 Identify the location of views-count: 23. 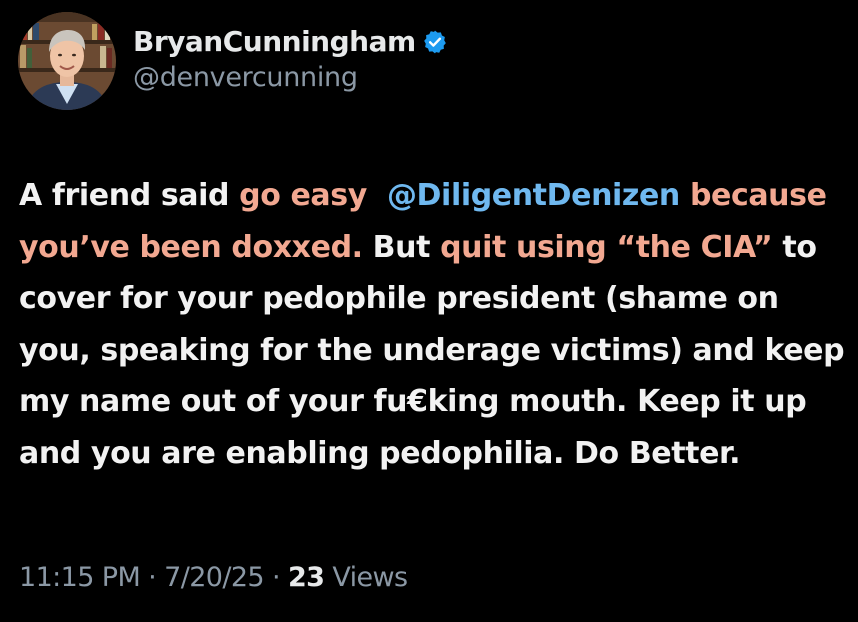
(306, 577).